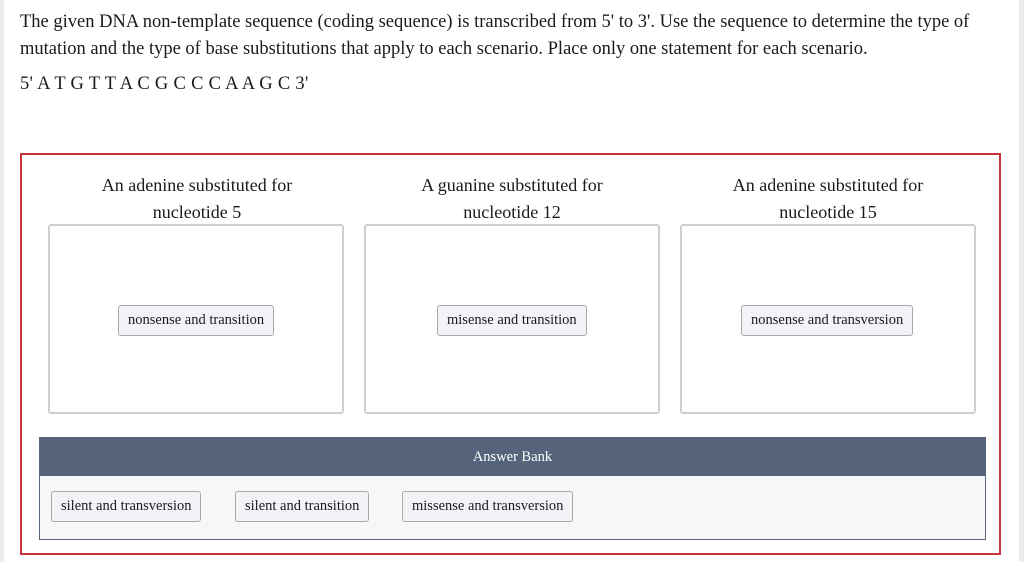 This screenshot has height=562, width=1024. What do you see at coordinates (302, 506) in the screenshot?
I see `answer-bank-item: silent and transition` at bounding box center [302, 506].